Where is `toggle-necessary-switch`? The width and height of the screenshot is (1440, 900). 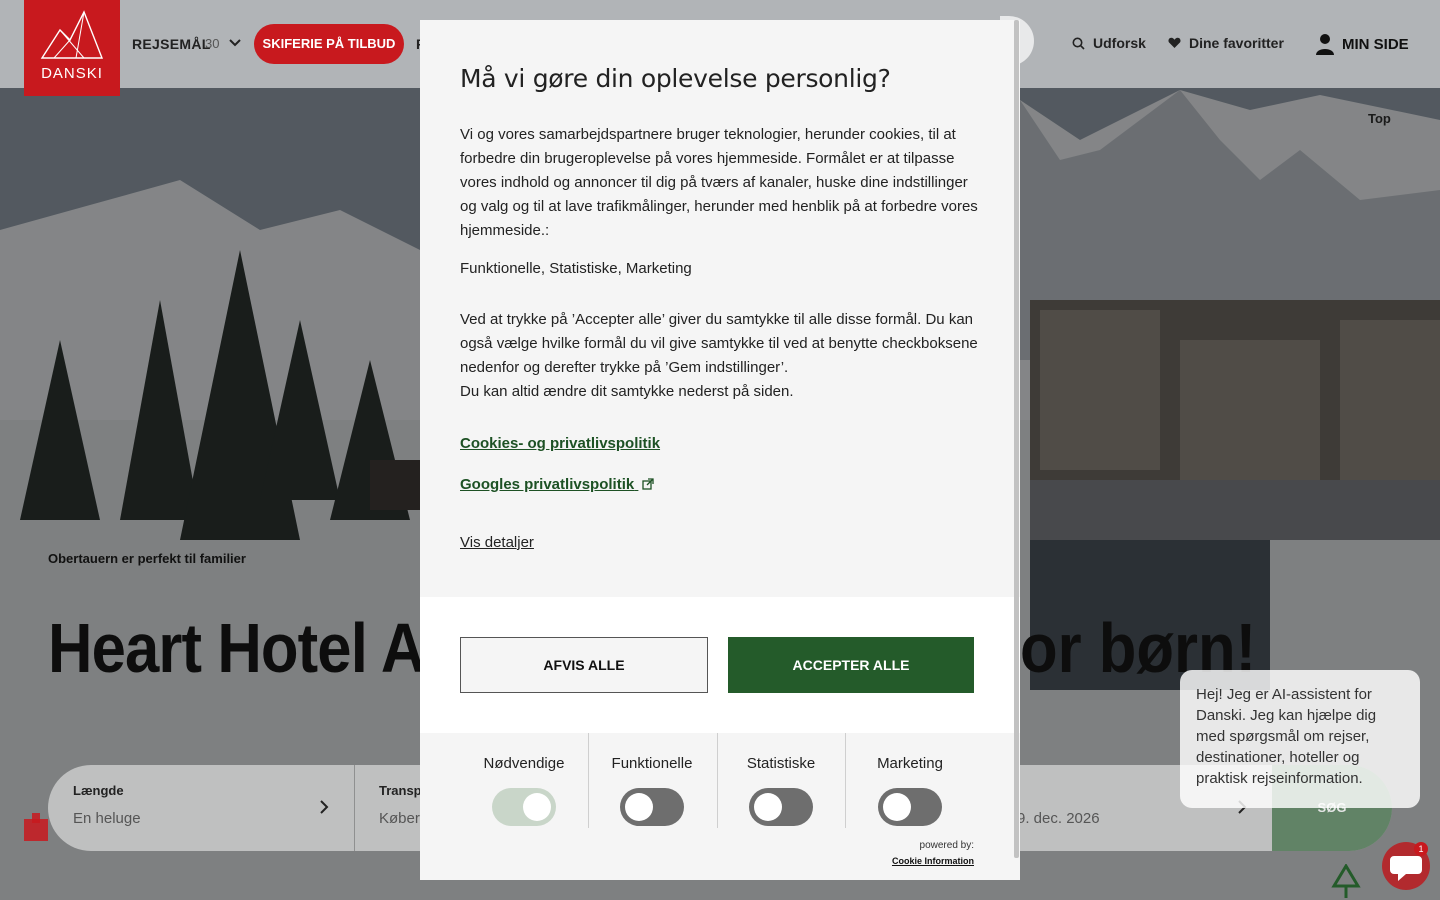
toggle-necessary-switch is located at coordinates (524, 807).